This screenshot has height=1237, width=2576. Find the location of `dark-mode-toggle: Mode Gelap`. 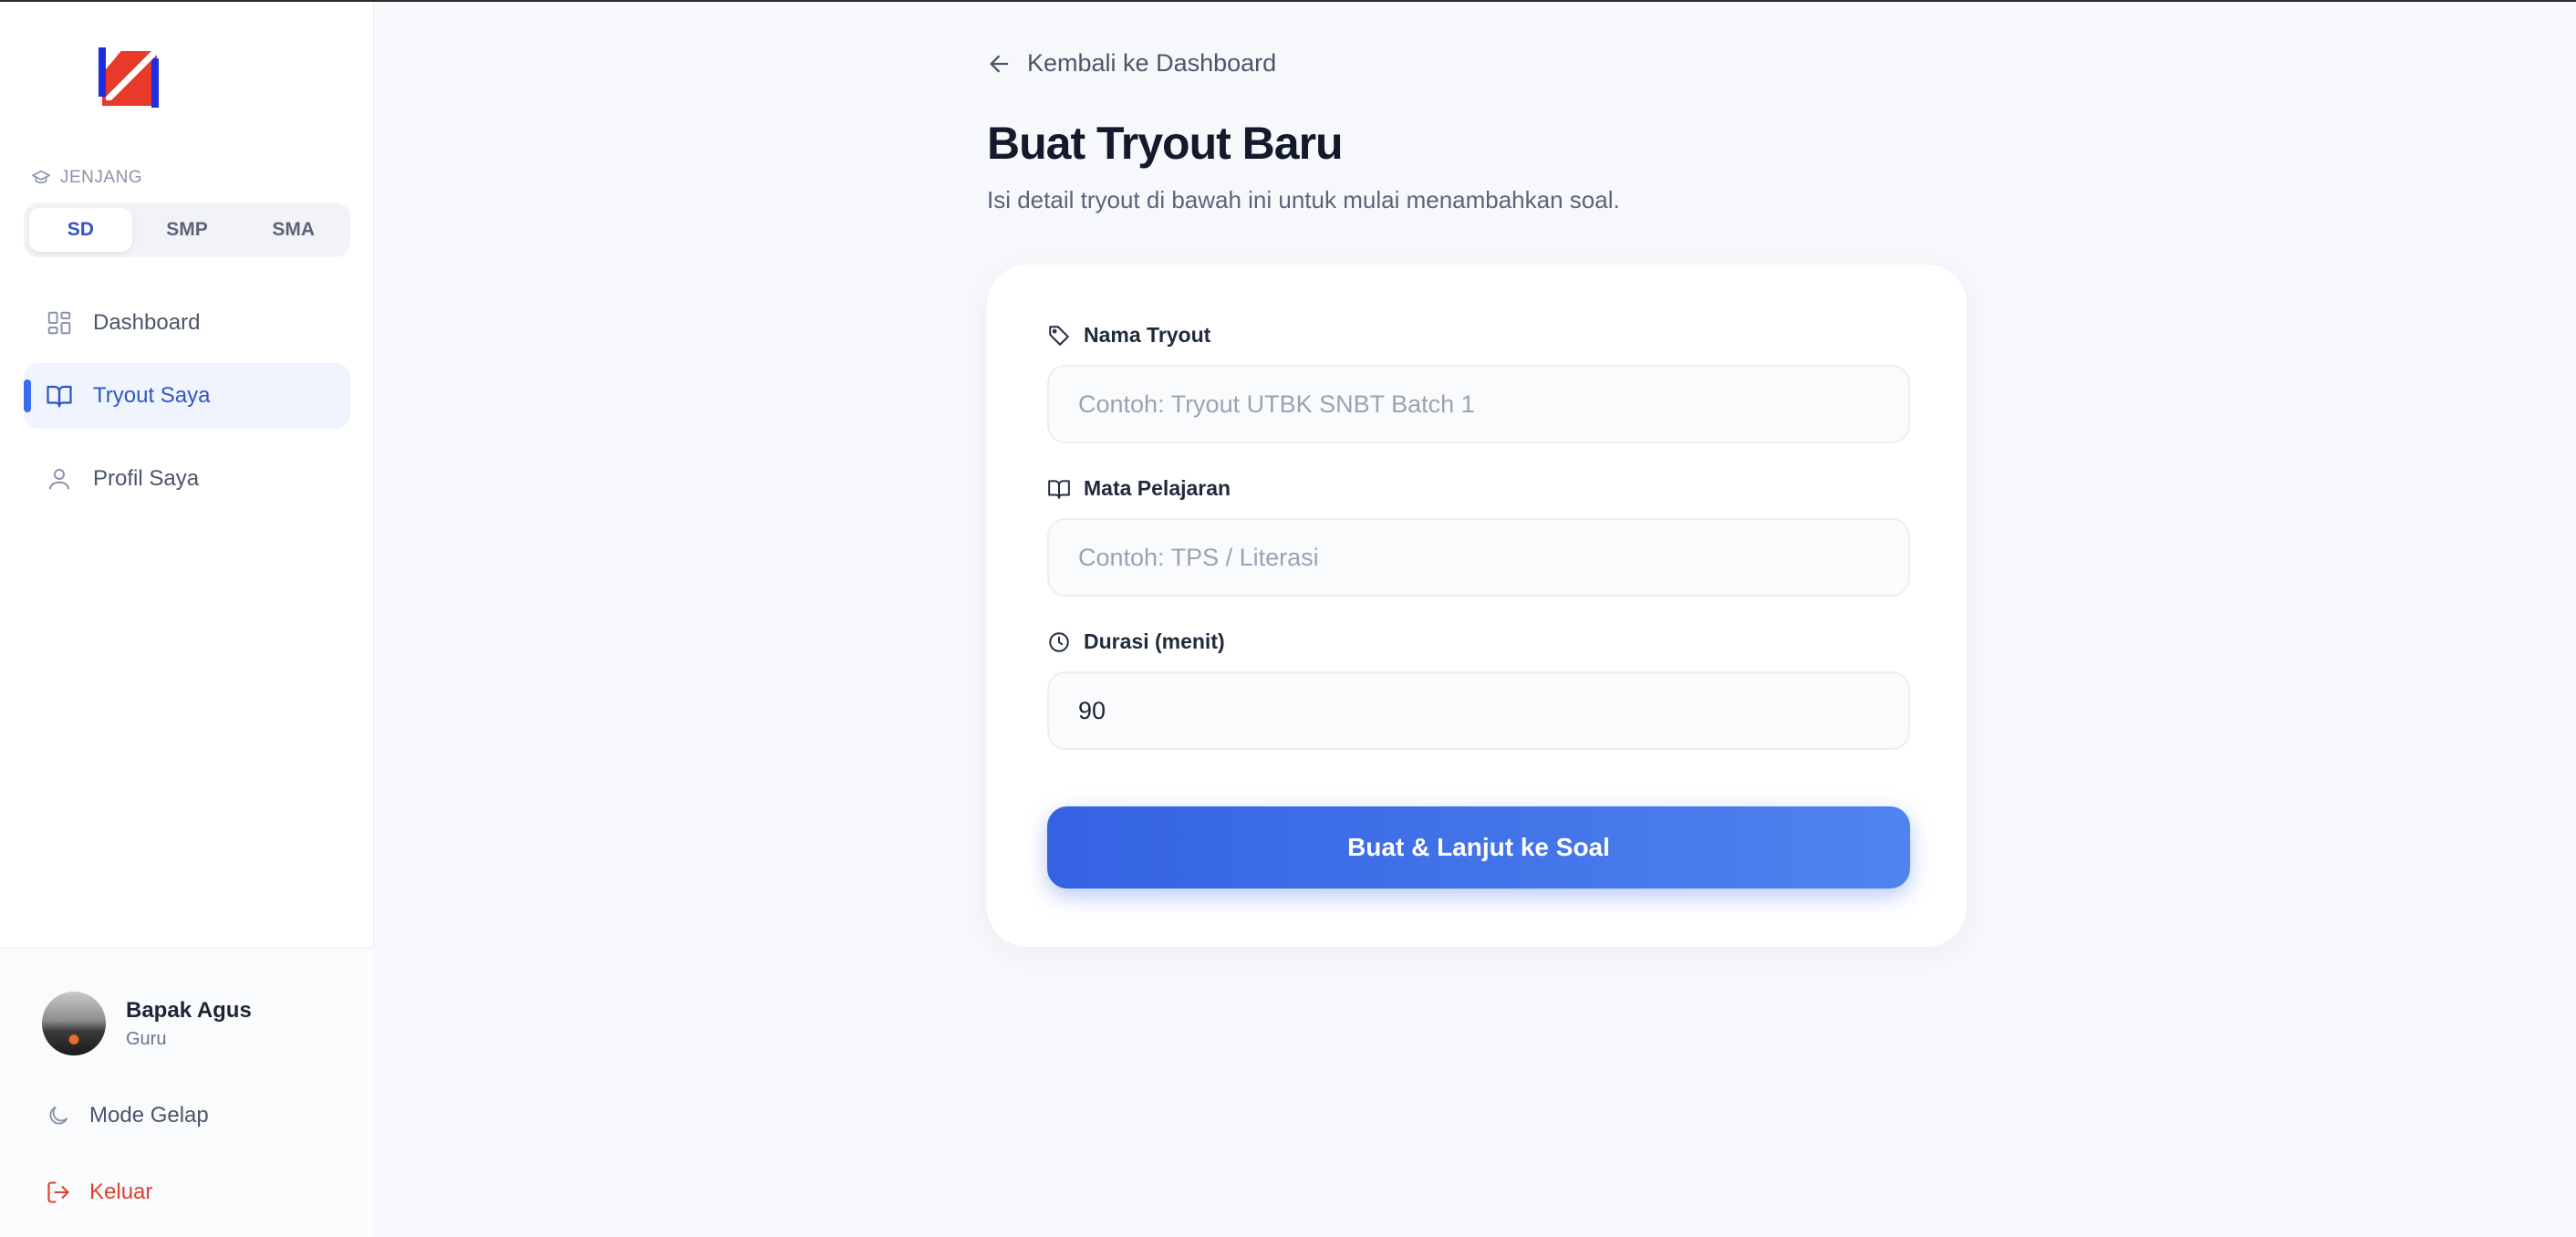

dark-mode-toggle: Mode Gelap is located at coordinates (127, 1115).